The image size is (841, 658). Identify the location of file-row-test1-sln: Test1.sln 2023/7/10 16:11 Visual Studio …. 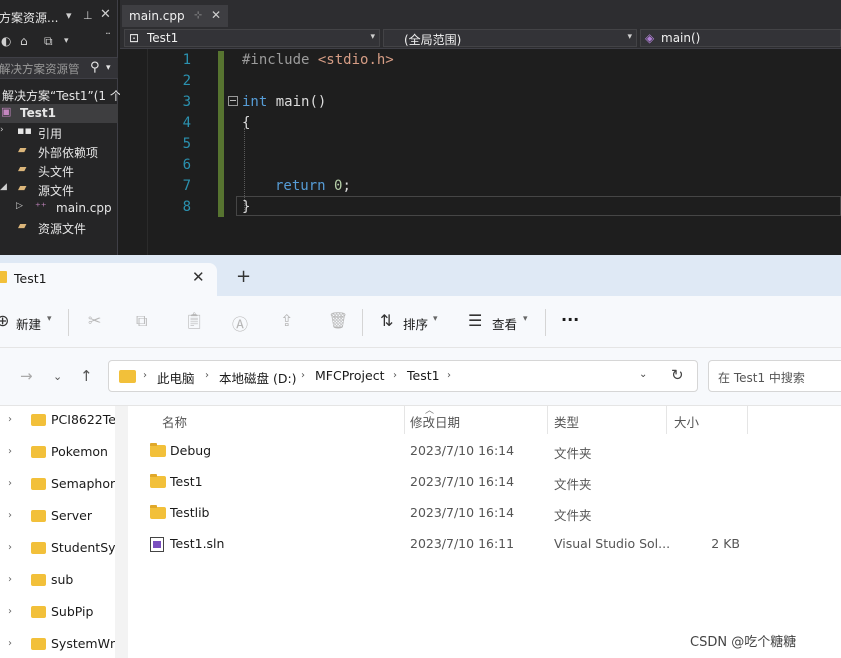
(495, 544).